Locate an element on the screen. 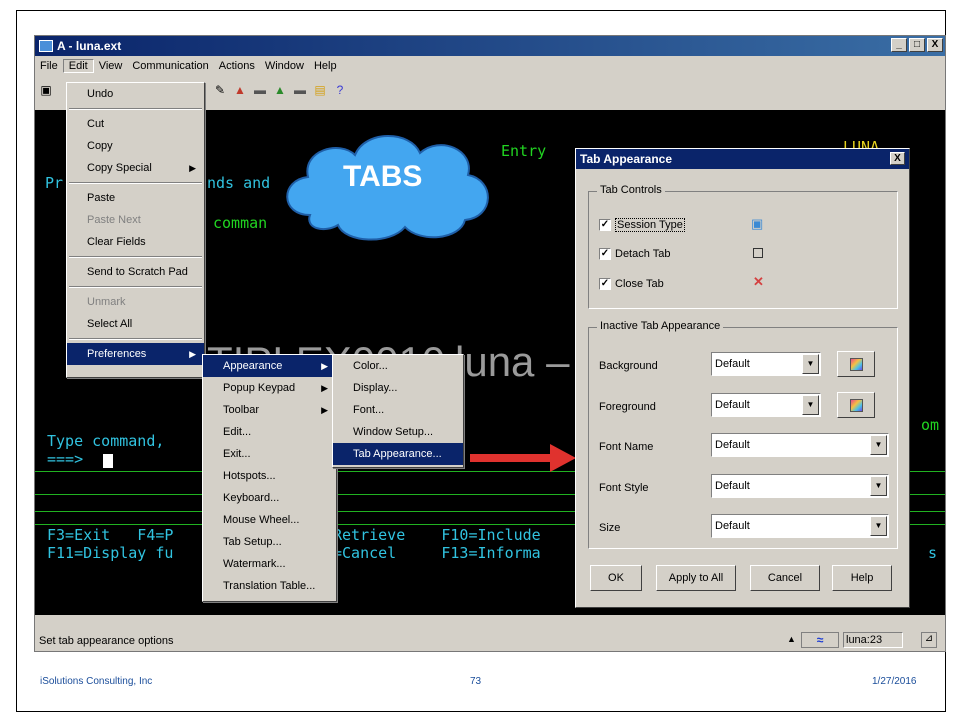  help-button: Help is located at coordinates (862, 578).